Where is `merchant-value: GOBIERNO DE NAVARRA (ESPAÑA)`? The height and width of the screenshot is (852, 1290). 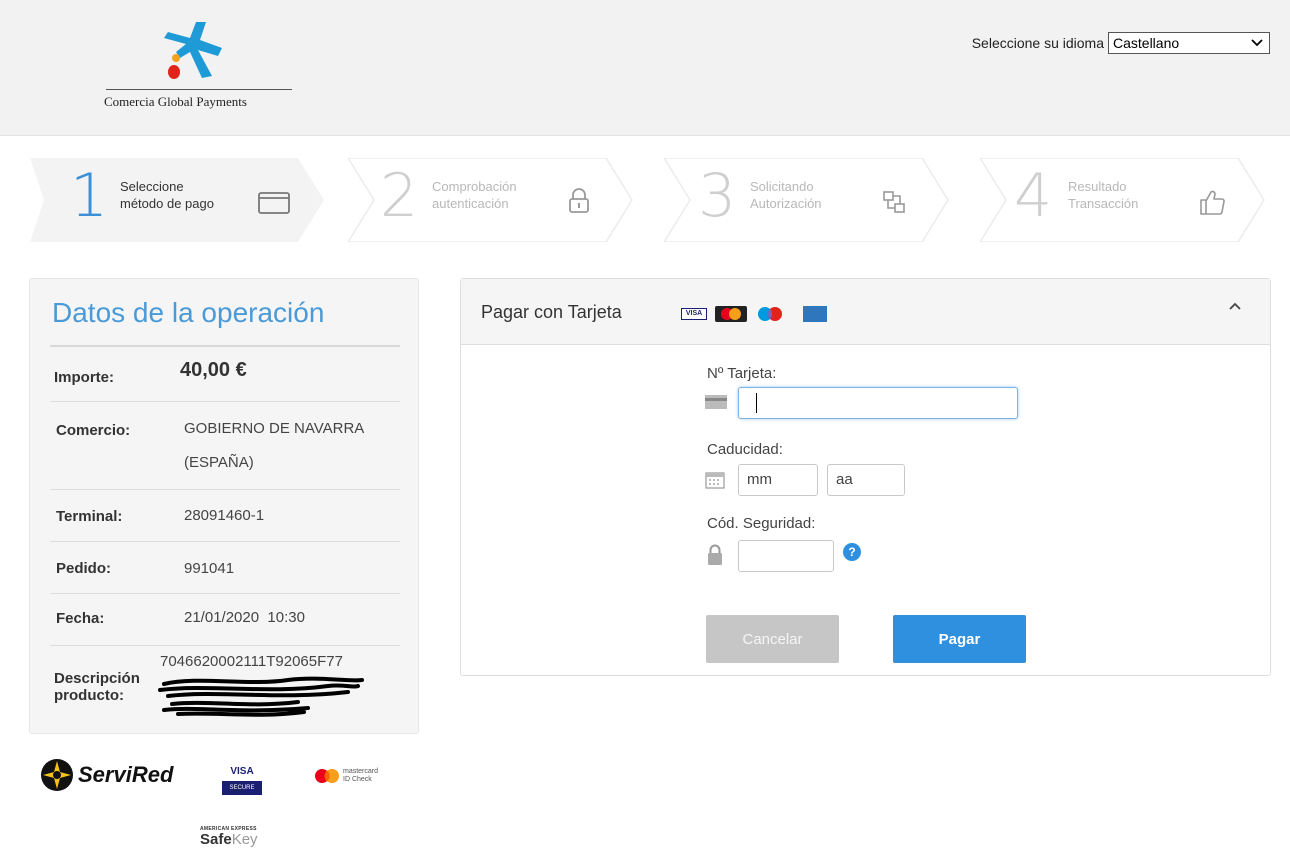 merchant-value: GOBIERNO DE NAVARRA (ESPAÑA) is located at coordinates (274, 445).